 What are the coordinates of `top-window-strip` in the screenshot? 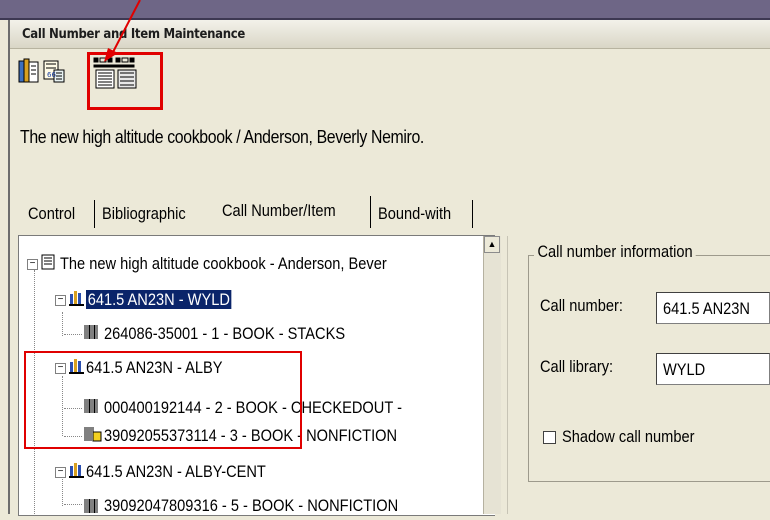 It's located at (385, 10).